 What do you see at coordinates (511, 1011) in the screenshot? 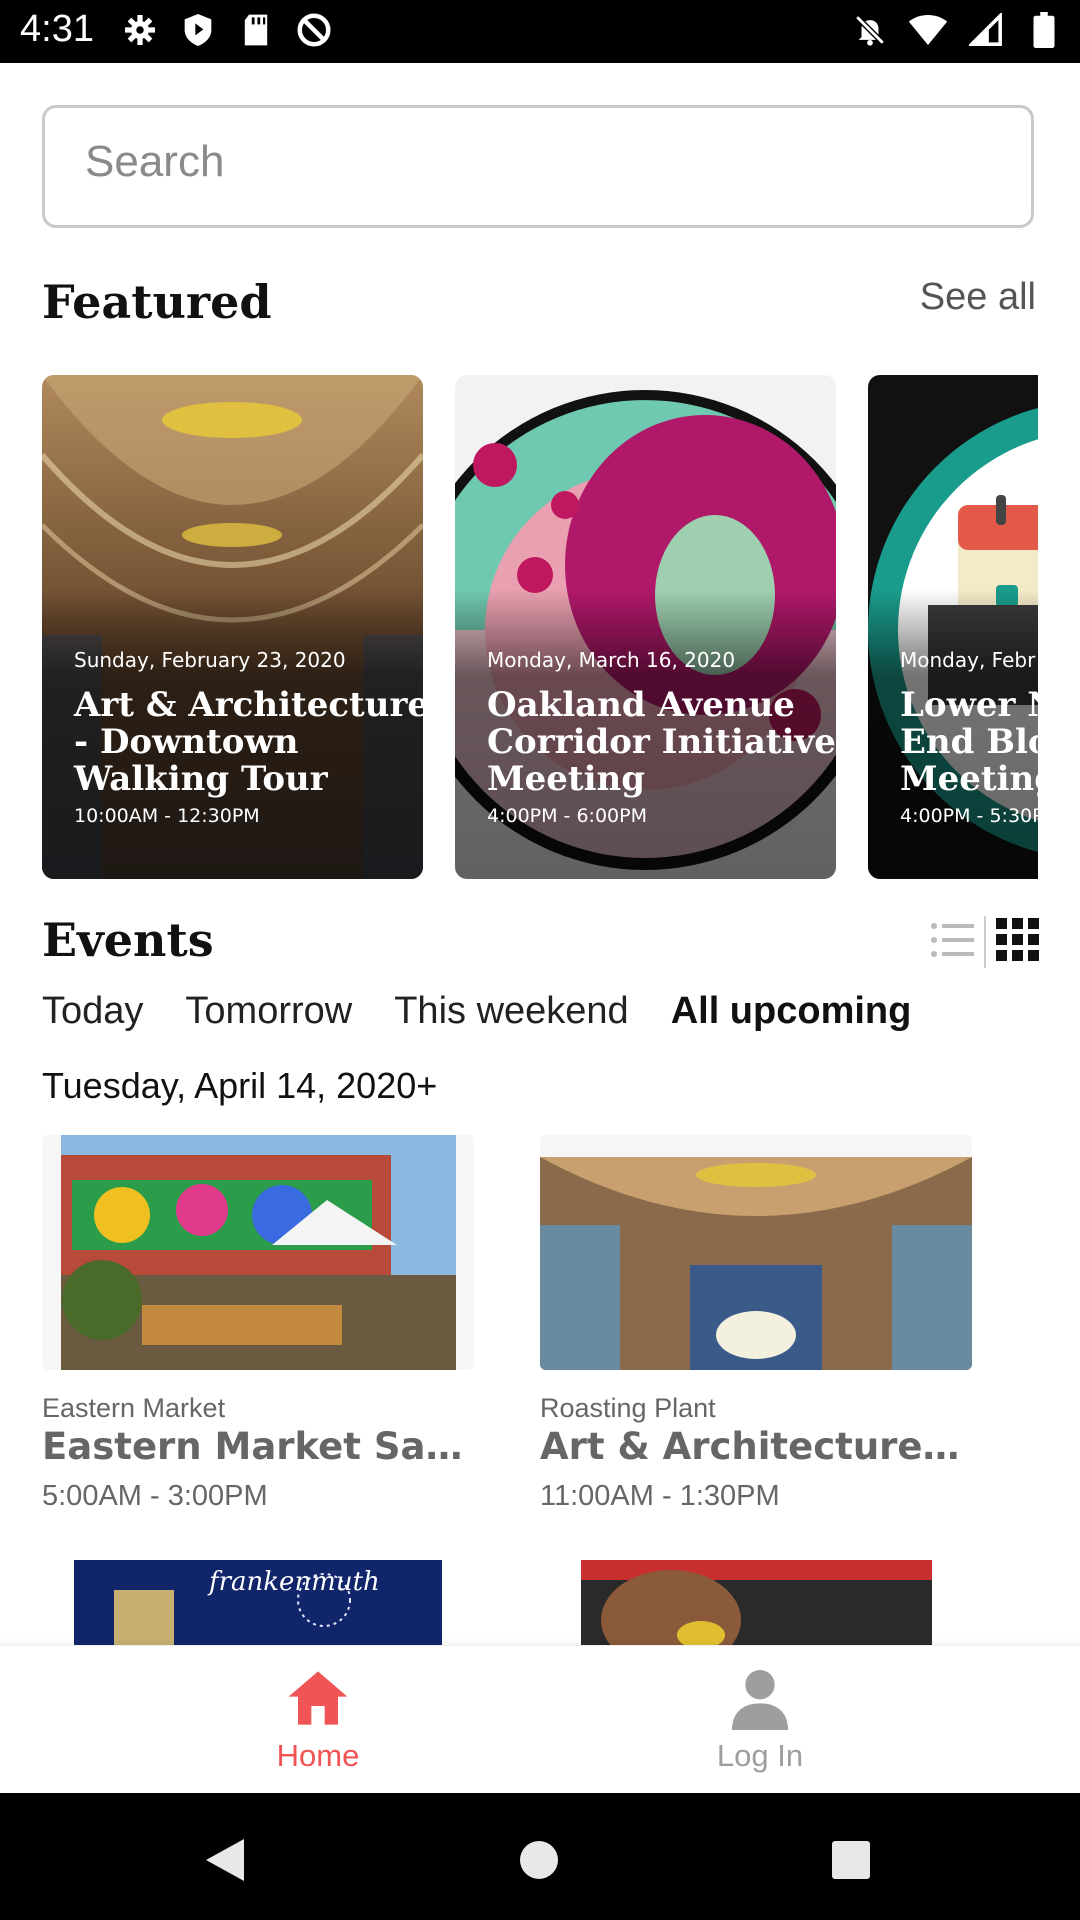
I see `tab-this-weekend: This weekend` at bounding box center [511, 1011].